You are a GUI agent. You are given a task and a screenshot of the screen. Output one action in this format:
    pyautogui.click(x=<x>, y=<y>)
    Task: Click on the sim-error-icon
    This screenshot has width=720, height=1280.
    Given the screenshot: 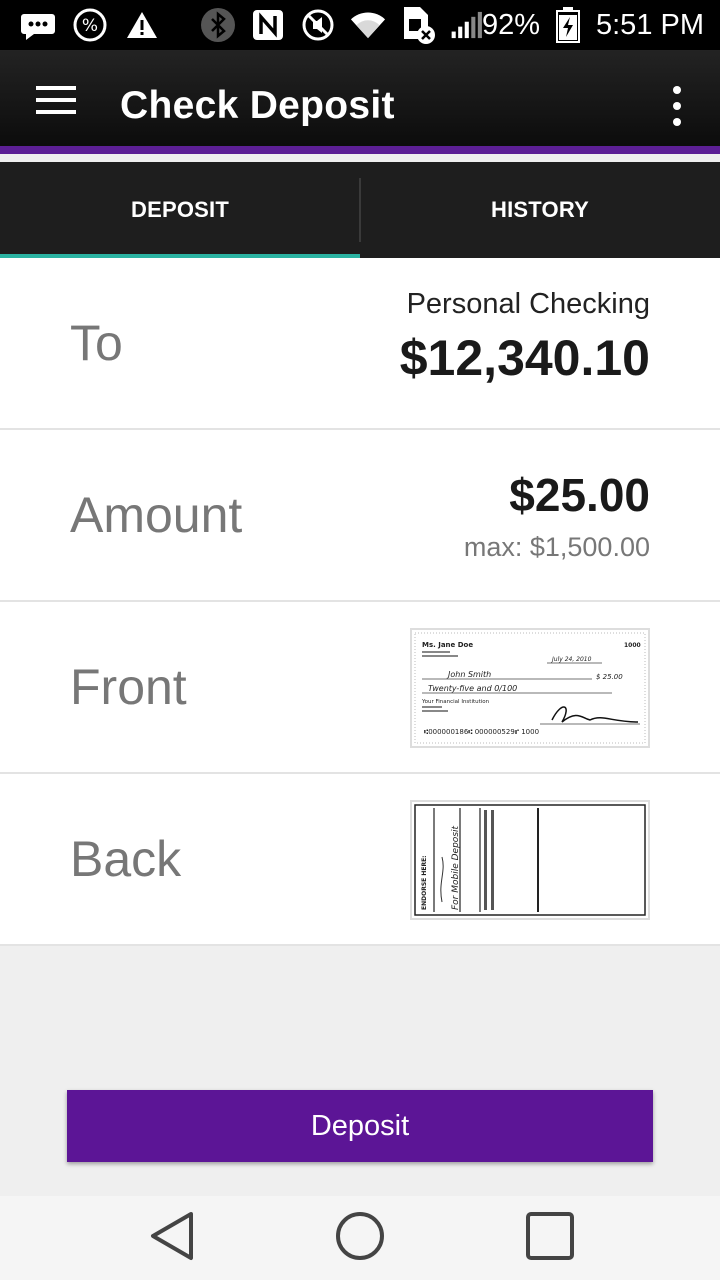 What is the action you would take?
    pyautogui.click(x=418, y=25)
    